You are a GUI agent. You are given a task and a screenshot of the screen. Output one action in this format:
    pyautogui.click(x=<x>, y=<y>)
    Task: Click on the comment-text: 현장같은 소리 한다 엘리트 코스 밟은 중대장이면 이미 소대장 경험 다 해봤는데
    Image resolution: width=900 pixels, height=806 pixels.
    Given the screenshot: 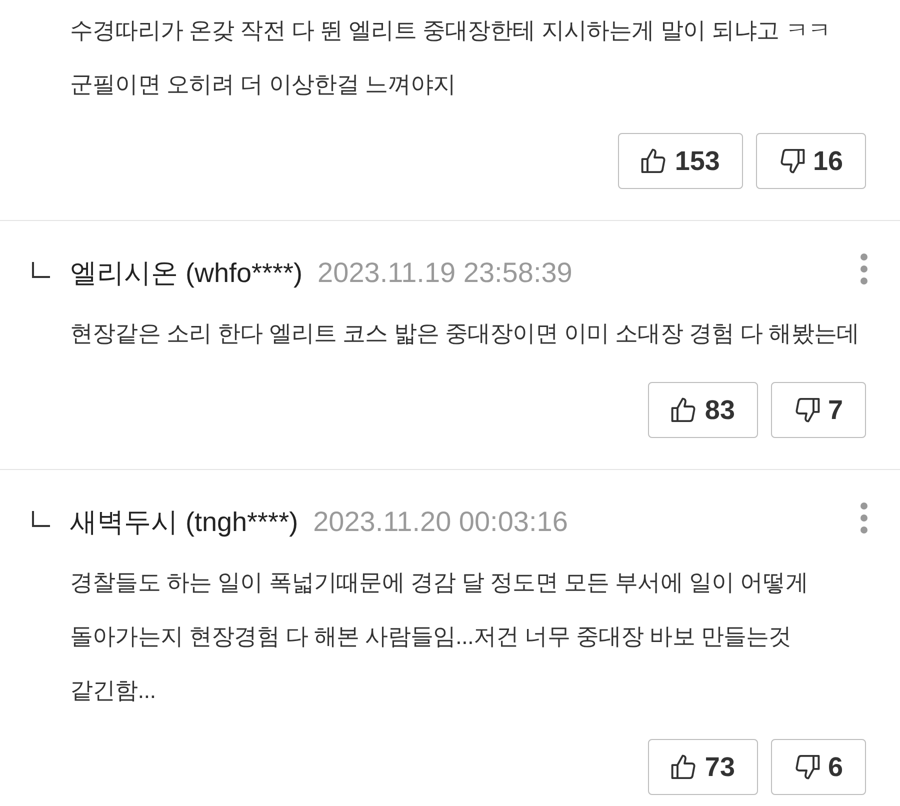 What is the action you would take?
    pyautogui.click(x=465, y=333)
    